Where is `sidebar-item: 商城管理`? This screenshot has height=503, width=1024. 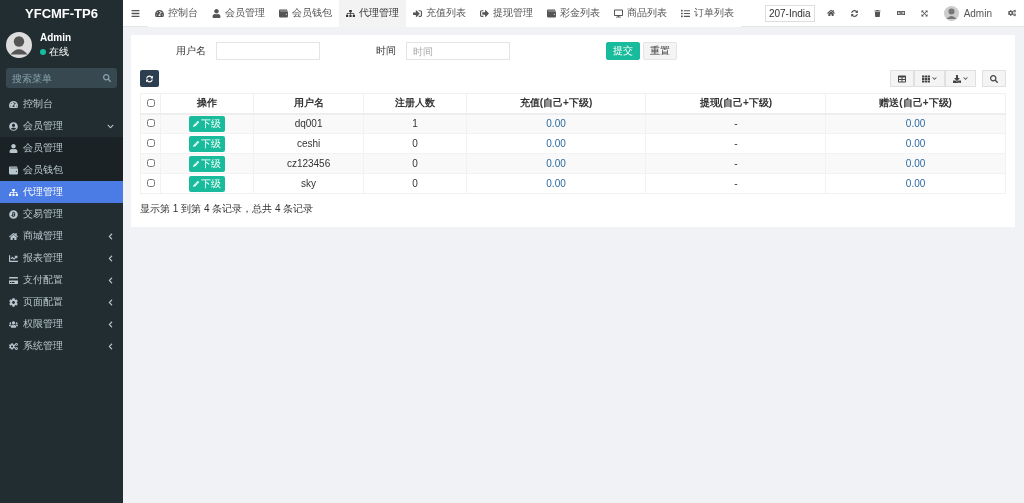 sidebar-item: 商城管理 is located at coordinates (61, 236).